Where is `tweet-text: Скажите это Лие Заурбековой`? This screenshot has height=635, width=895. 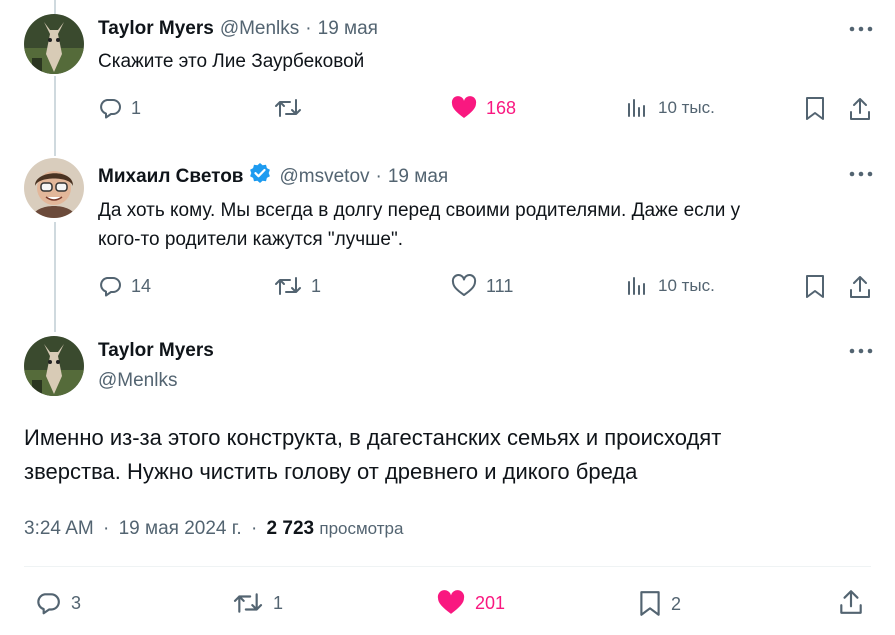
tweet-text: Скажите это Лие Заурбековой is located at coordinates (231, 61).